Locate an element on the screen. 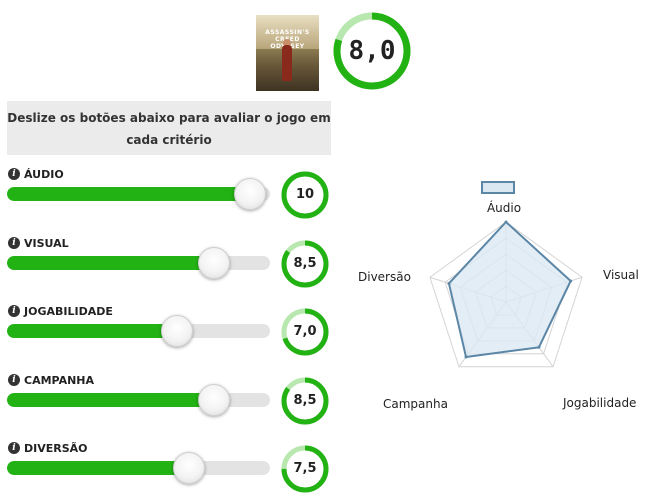 The width and height of the screenshot is (650, 500). criterion-label-line: i CAMPANHA is located at coordinates (51, 380).